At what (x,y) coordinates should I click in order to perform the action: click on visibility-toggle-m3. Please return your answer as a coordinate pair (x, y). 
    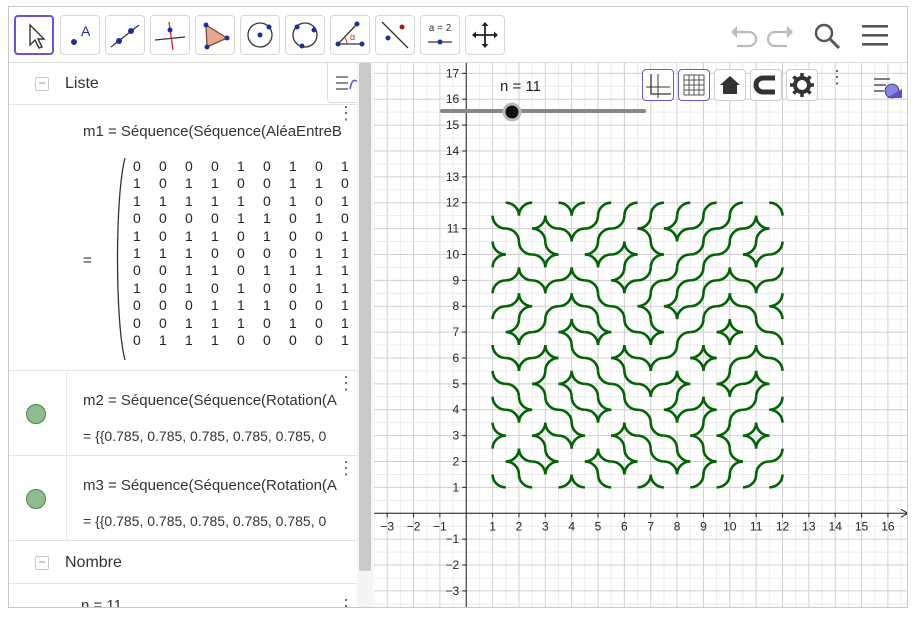
    Looking at the image, I should click on (36, 499).